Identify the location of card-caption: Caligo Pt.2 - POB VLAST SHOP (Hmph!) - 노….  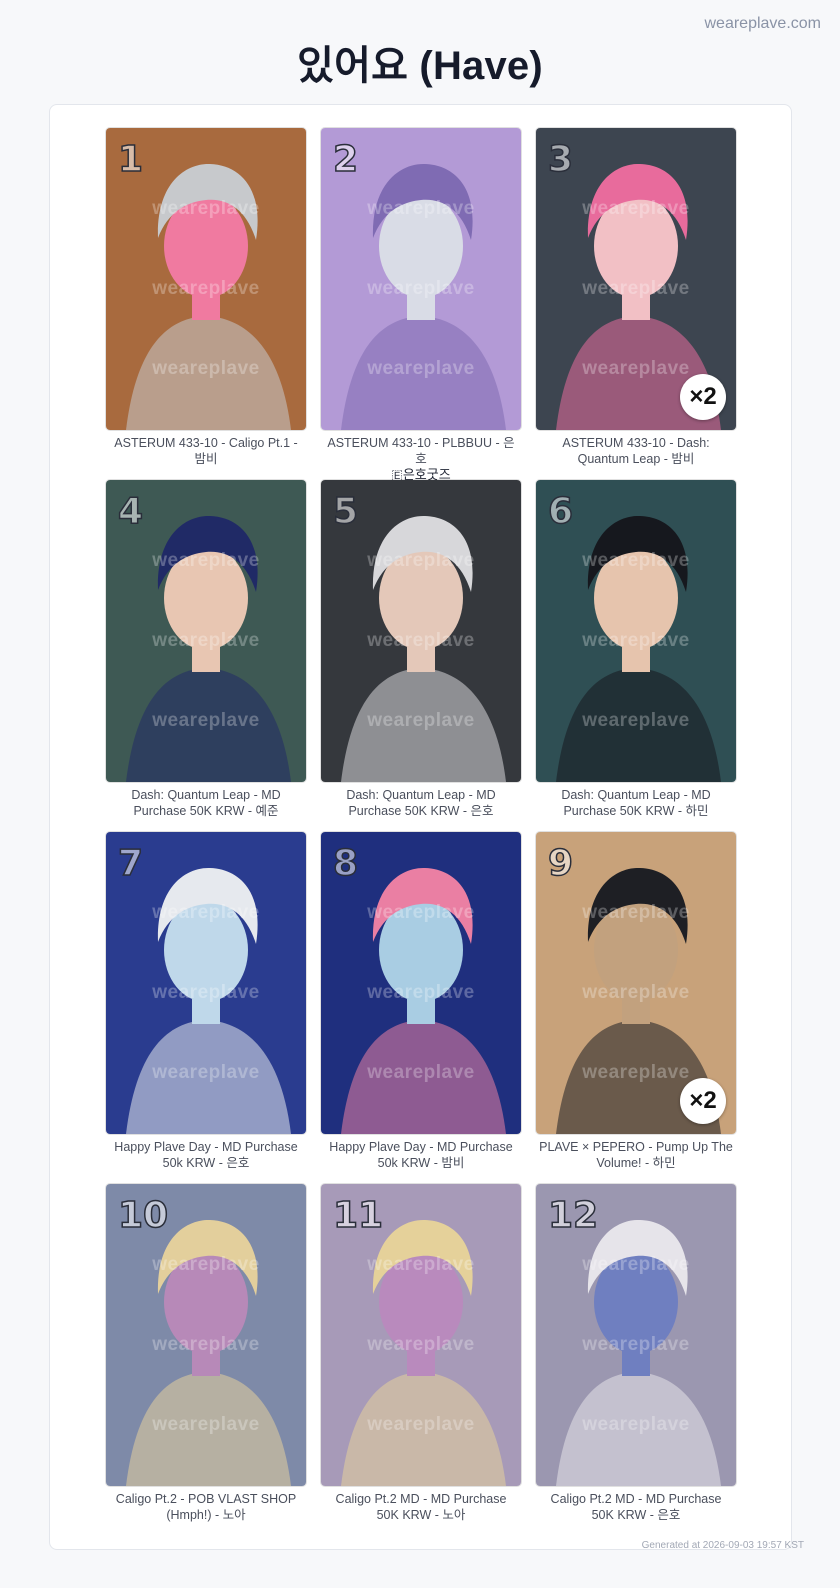
(206, 1507).